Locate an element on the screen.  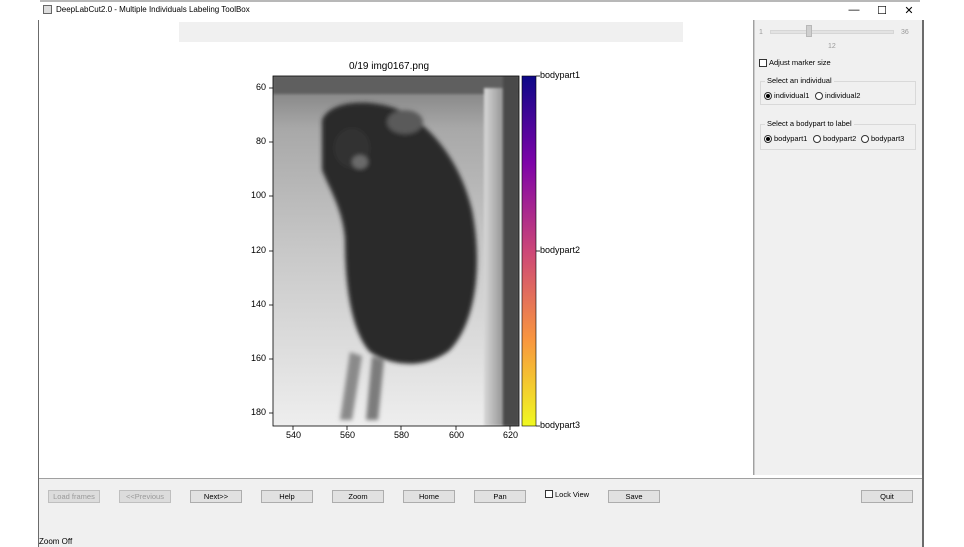
plot-title: 0/19 img0167.png is located at coordinates (389, 66).